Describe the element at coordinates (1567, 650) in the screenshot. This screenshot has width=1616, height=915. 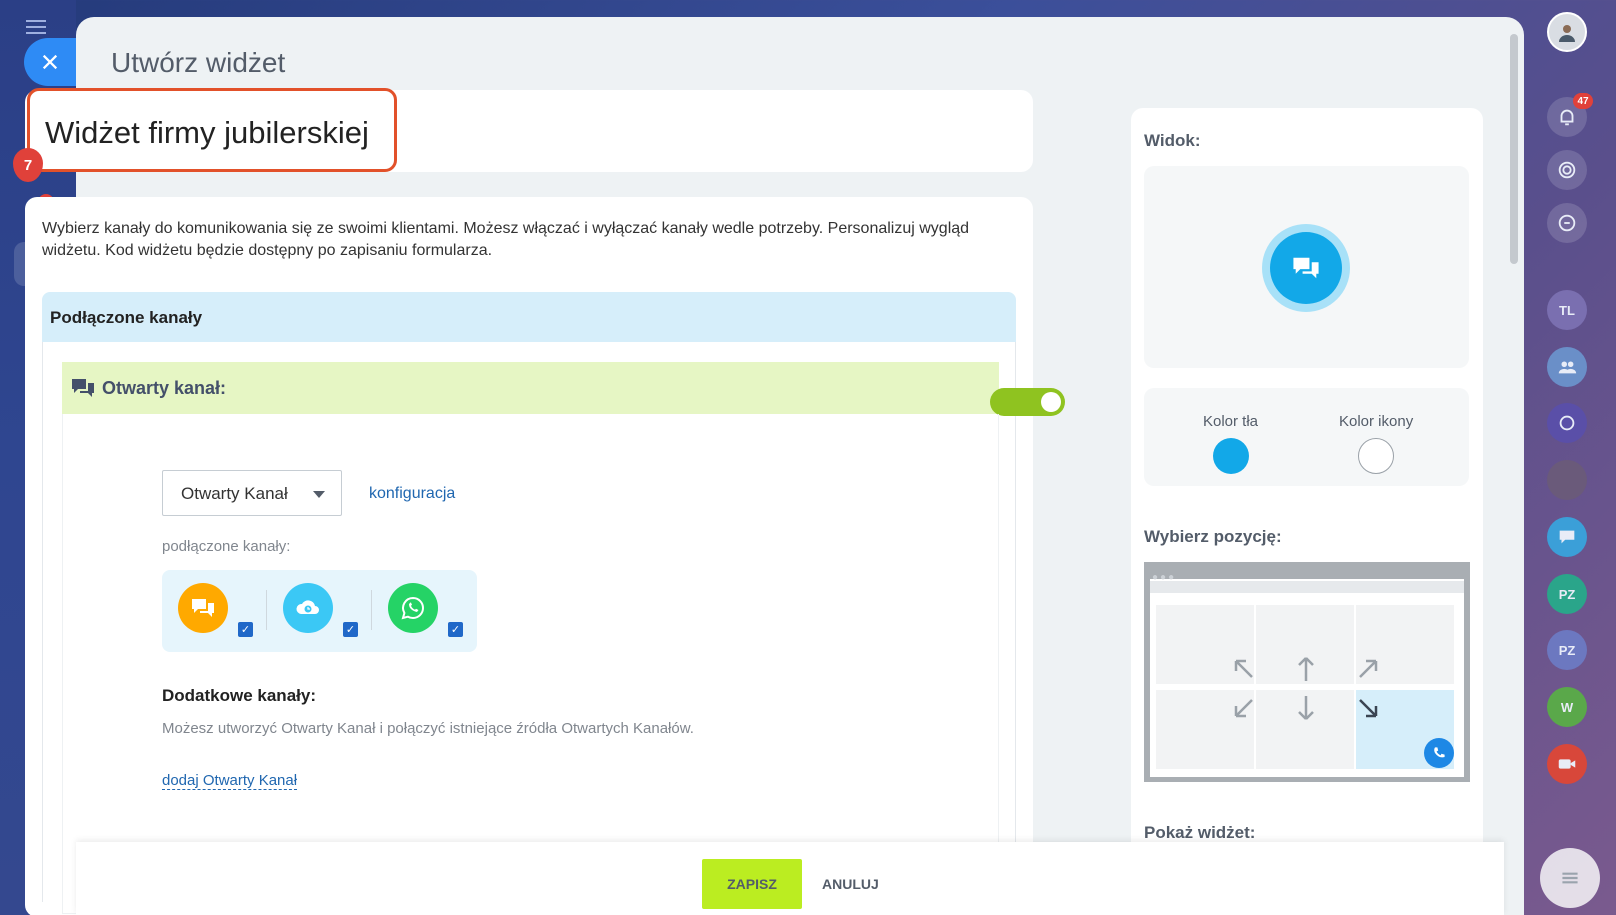
I see `avatar-pz-2: PZ` at that location.